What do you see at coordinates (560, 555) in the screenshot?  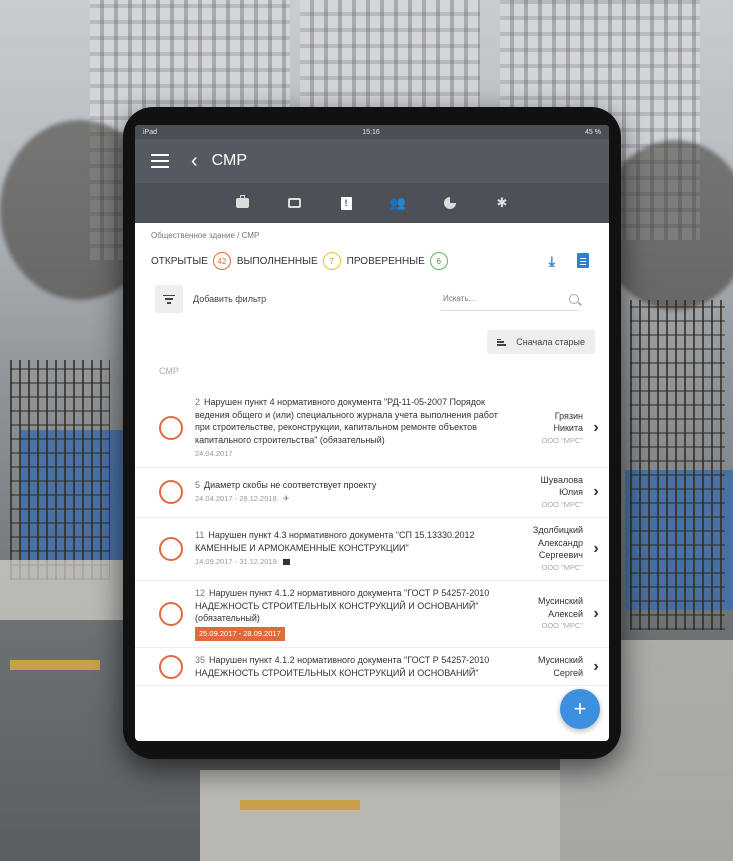 I see `assignee-line-3: Сергеевич` at bounding box center [560, 555].